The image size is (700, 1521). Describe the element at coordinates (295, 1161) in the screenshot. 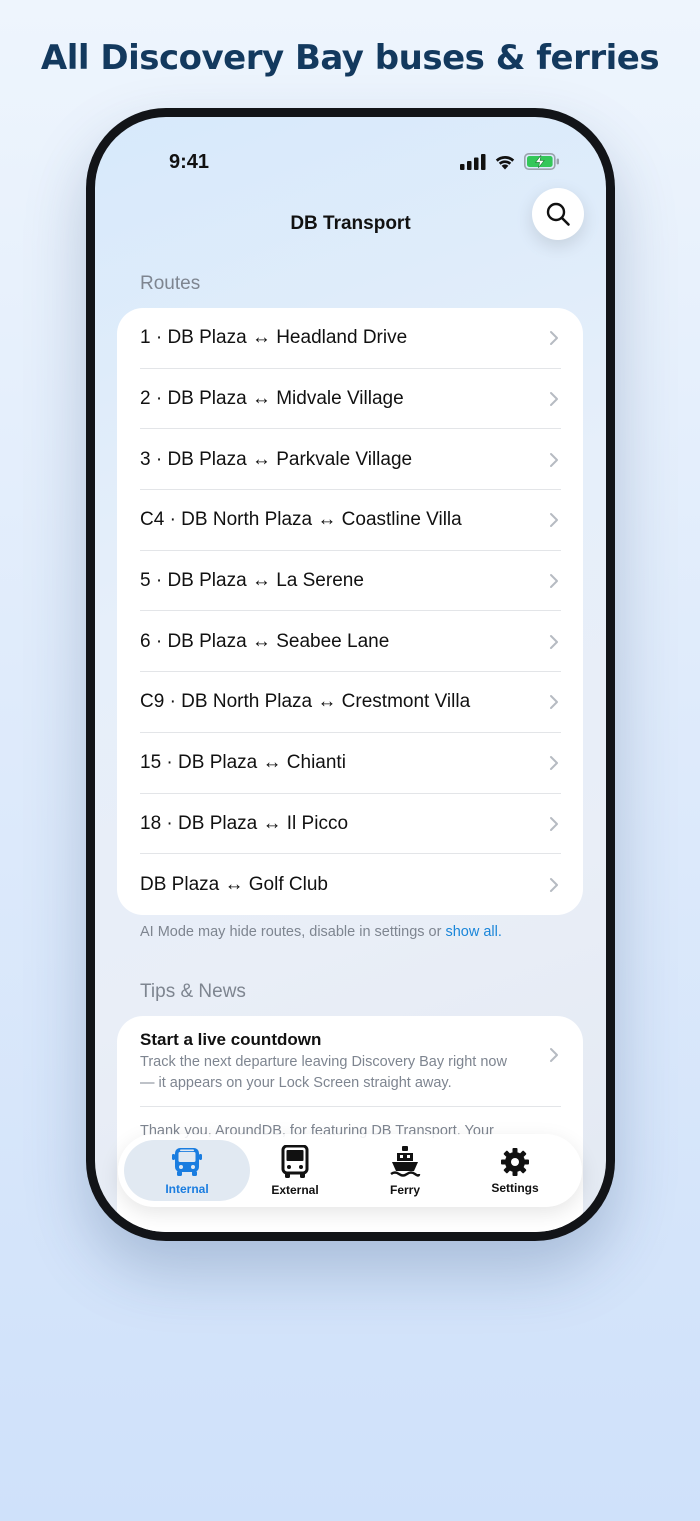

I see `coach-icon` at that location.